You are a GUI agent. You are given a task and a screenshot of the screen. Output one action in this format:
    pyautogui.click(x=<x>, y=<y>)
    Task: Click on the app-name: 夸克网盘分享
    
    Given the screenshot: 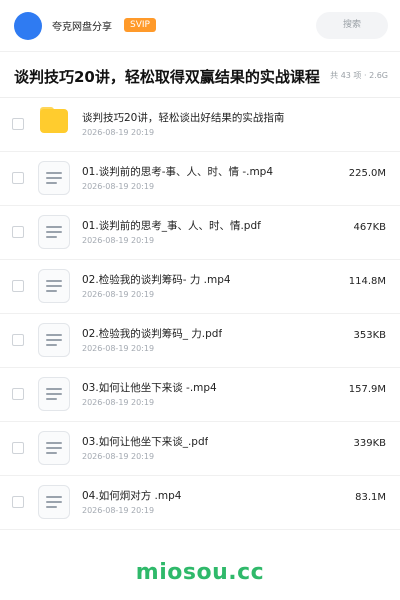 What is the action you would take?
    pyautogui.click(x=82, y=27)
    